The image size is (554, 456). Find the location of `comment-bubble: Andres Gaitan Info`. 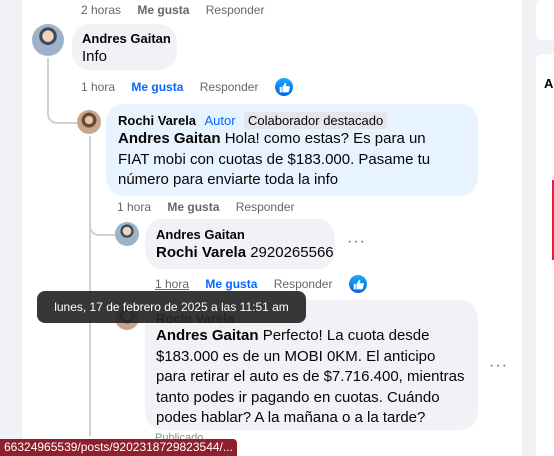

comment-bubble: Andres Gaitan Info is located at coordinates (124, 47).